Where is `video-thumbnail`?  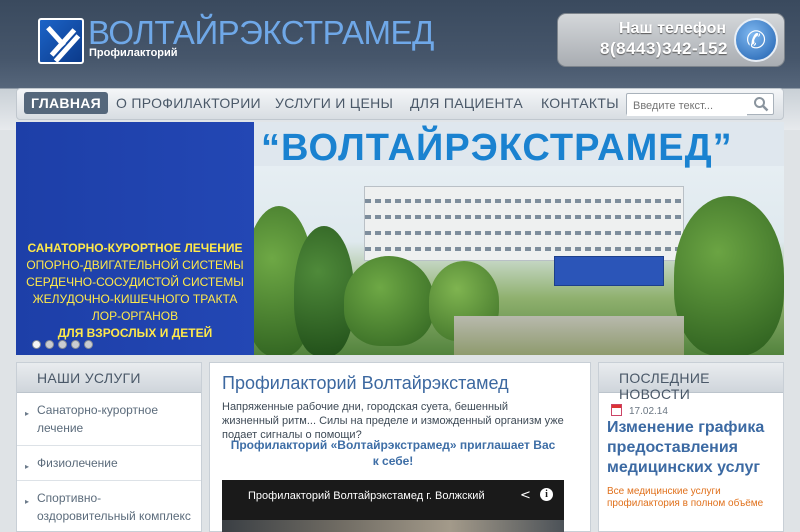
video-thumbnail is located at coordinates (393, 526).